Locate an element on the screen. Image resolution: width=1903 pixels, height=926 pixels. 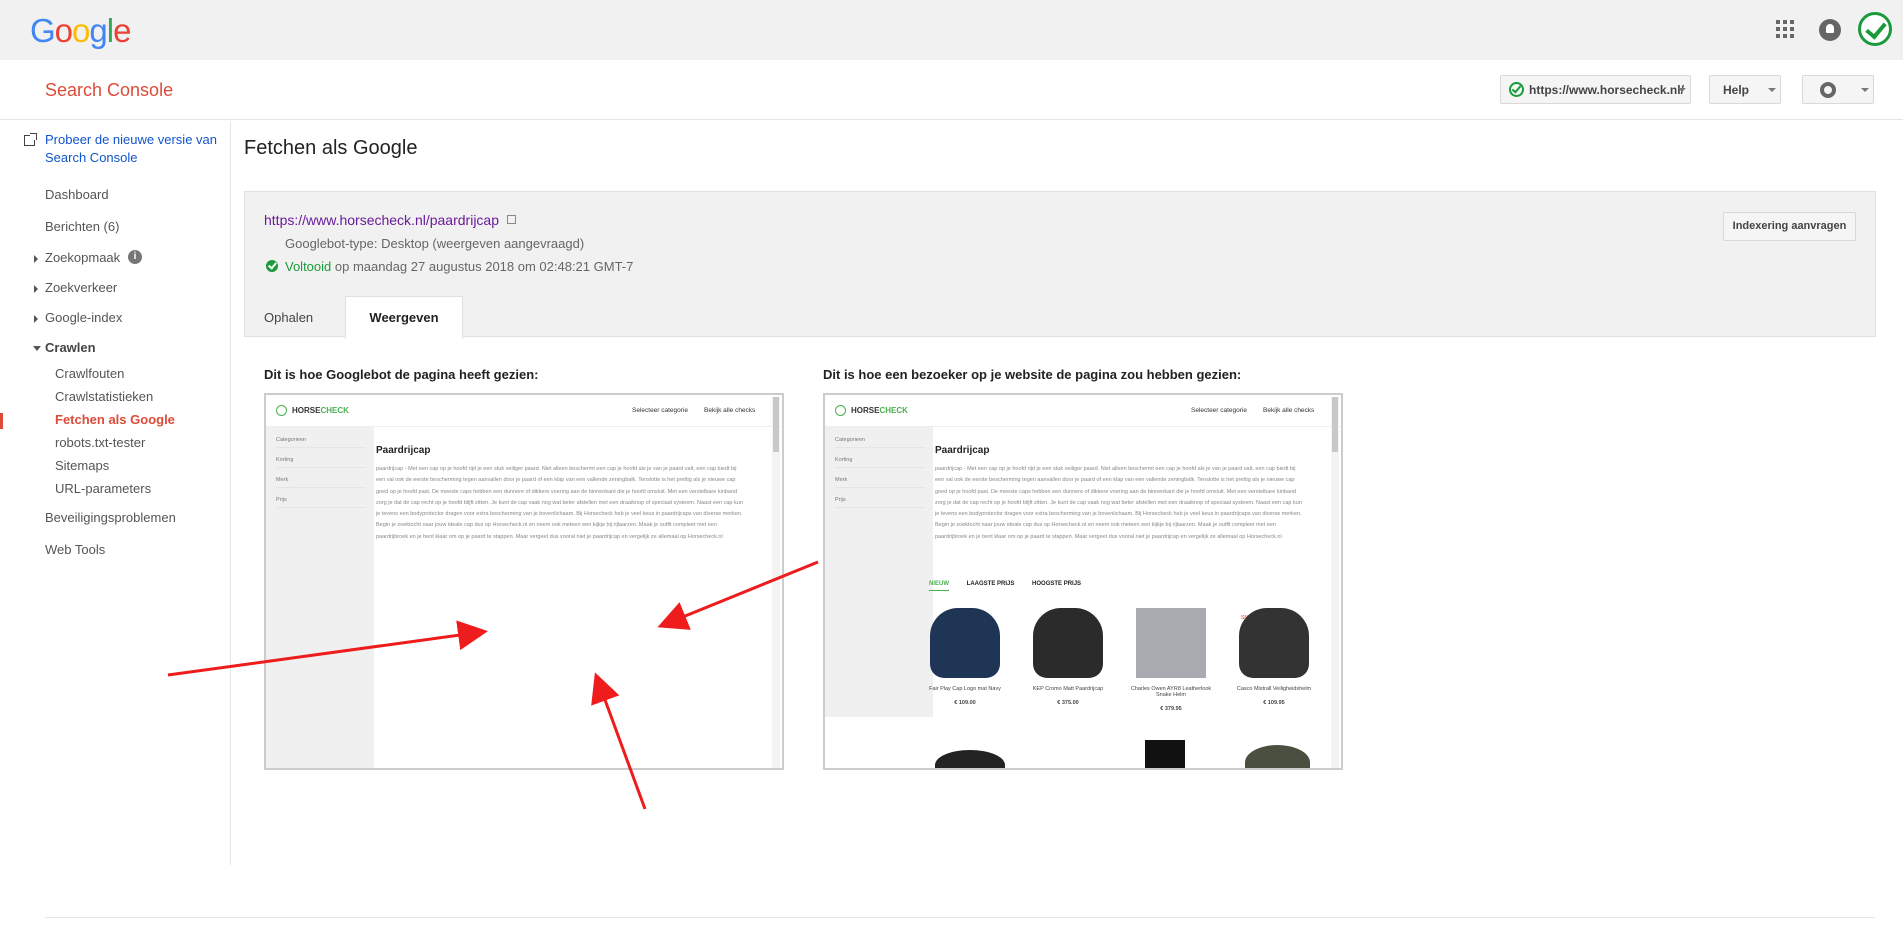
product-card: KEP Cromo Matt Paardrijcap € 375.00 is located at coordinates (1068, 657).